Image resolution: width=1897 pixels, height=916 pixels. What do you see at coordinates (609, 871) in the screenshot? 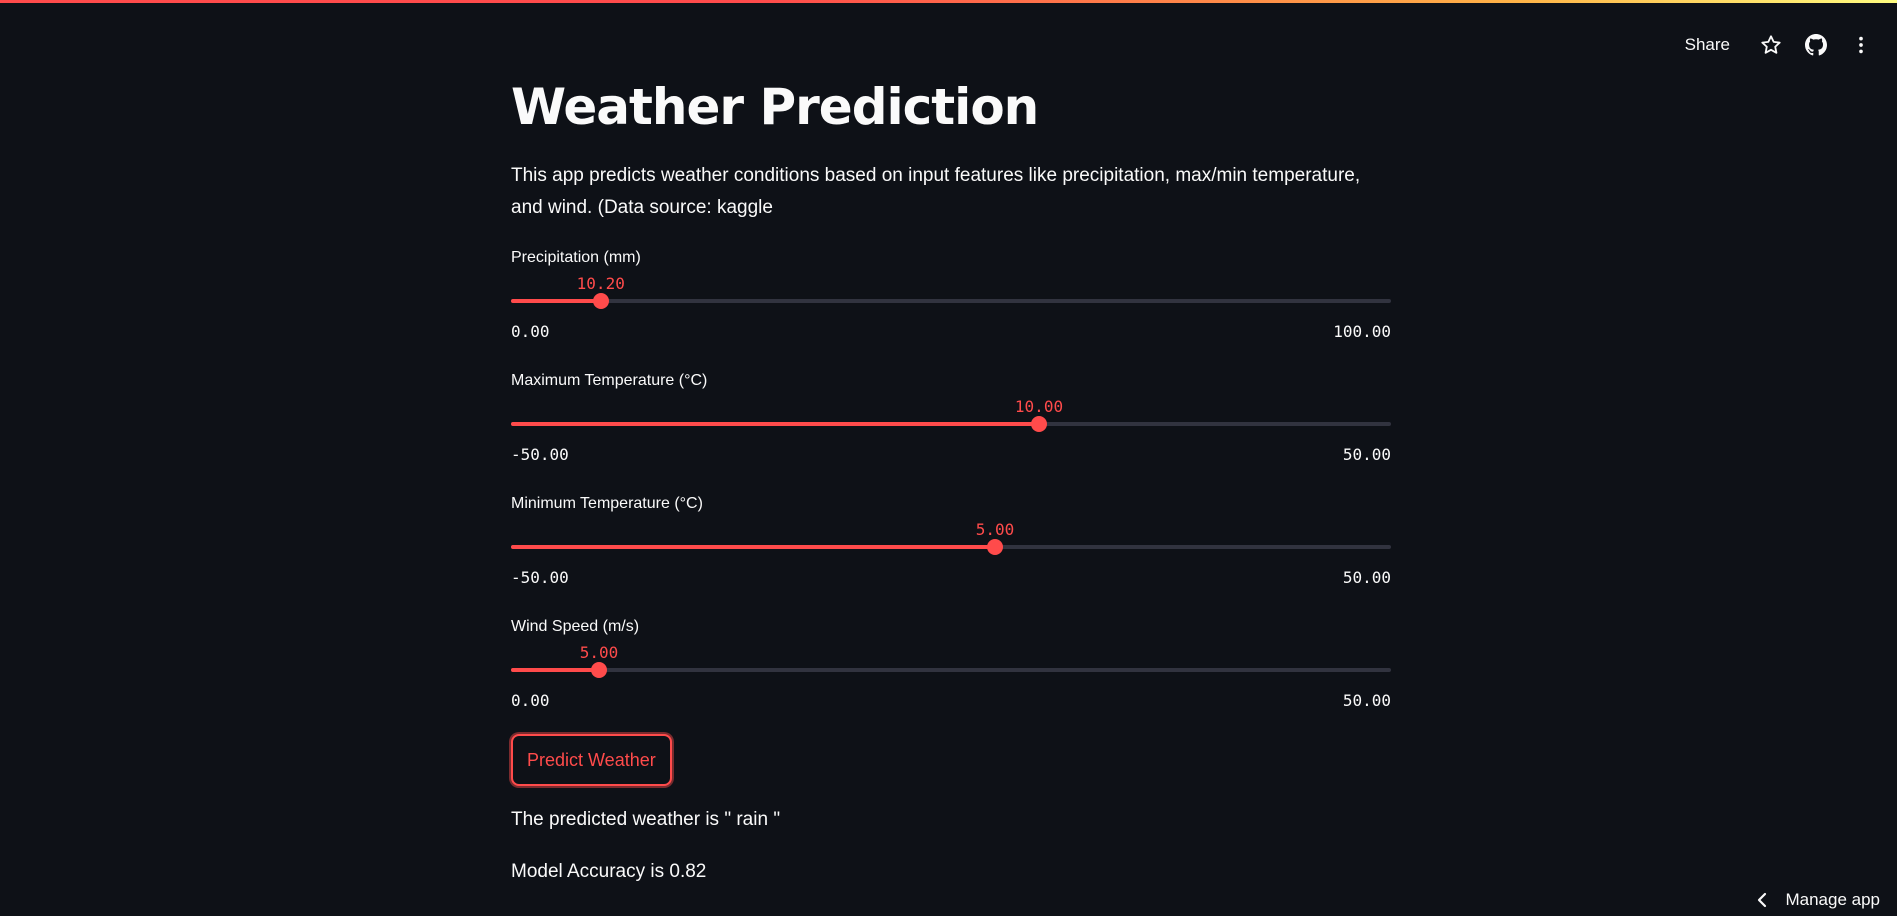
I see `model-accuracy: Model Accuracy is 0.82` at bounding box center [609, 871].